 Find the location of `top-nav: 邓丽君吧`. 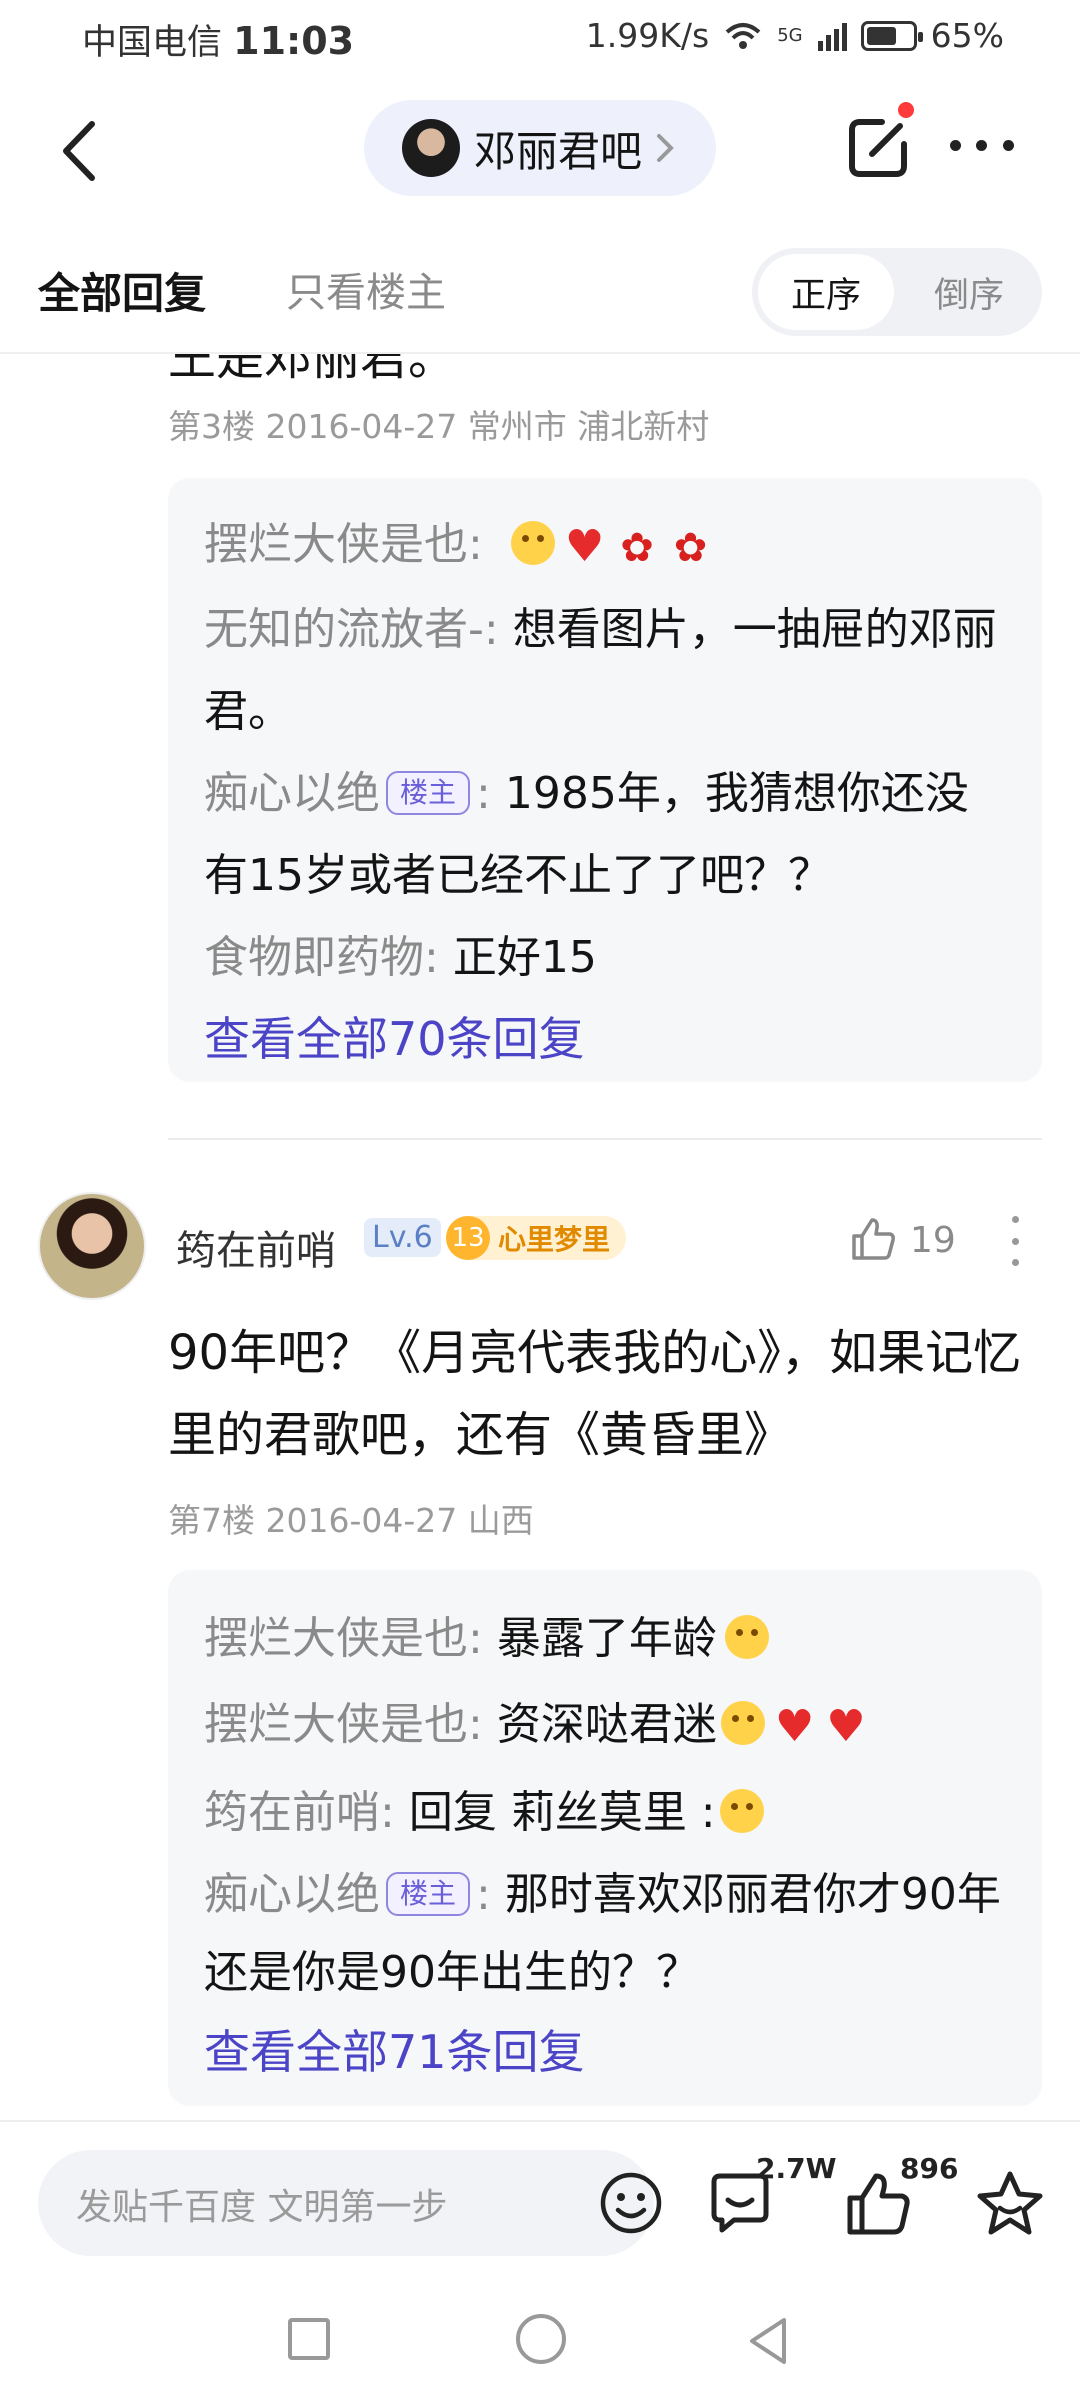

top-nav: 邓丽君吧 is located at coordinates (540, 147).